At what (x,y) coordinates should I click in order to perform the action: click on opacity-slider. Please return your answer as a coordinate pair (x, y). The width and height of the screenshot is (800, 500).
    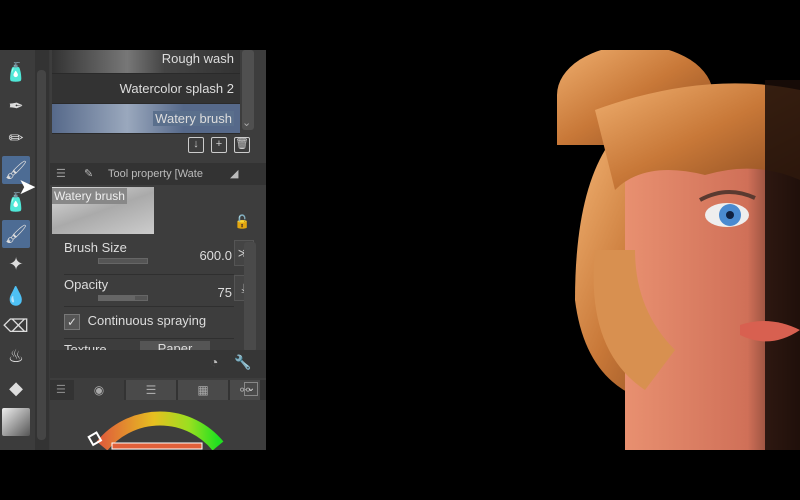
    Looking at the image, I should click on (123, 298).